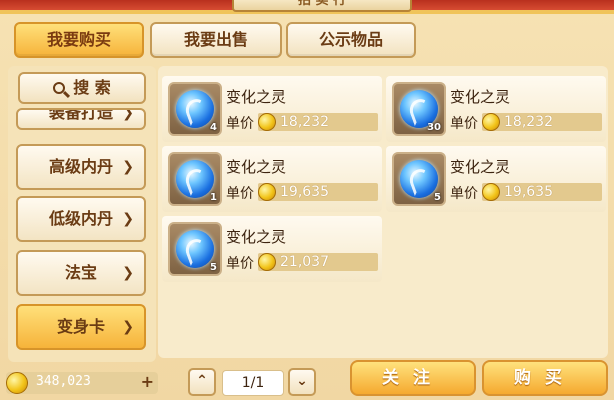  What do you see at coordinates (496, 179) in the screenshot?
I see `listing-item: 5 变化之灵 单价 19,635` at bounding box center [496, 179].